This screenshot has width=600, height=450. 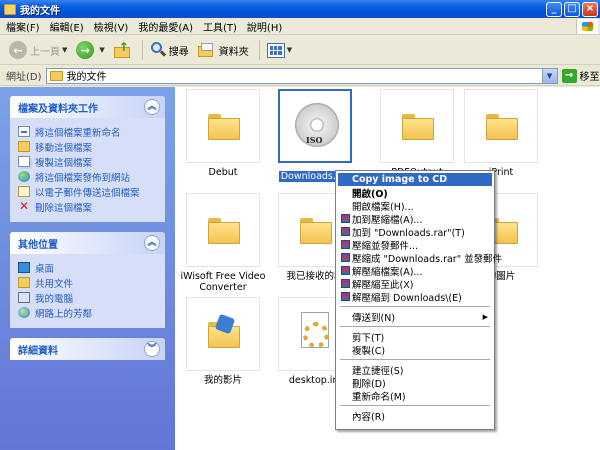 What do you see at coordinates (572, 9) in the screenshot?
I see `maximize-button: □` at bounding box center [572, 9].